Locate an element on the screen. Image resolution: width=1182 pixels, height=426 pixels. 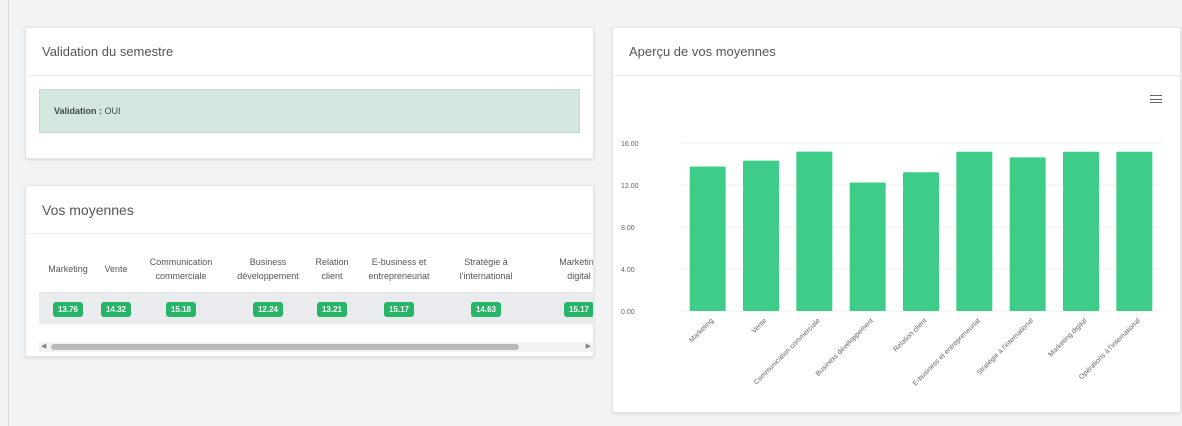
column-header: Vente is located at coordinates (116, 270).